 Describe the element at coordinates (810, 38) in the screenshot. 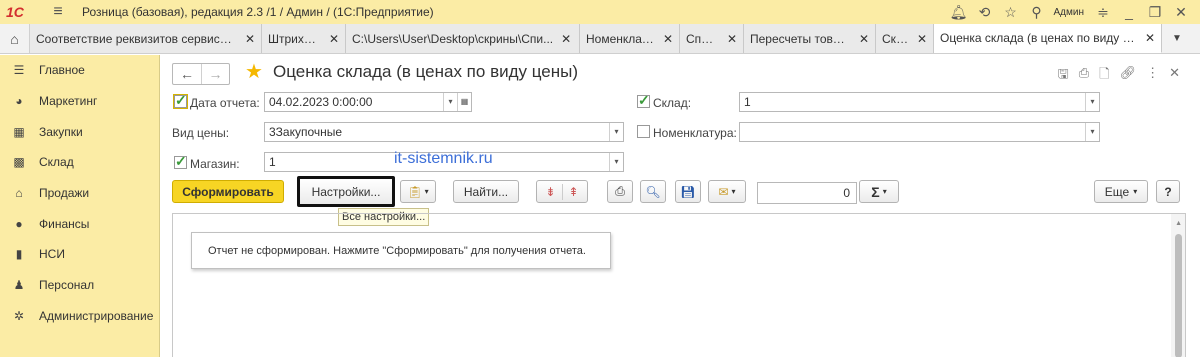

I see `tab-recounts: Пересчеты товаров ✕` at that location.